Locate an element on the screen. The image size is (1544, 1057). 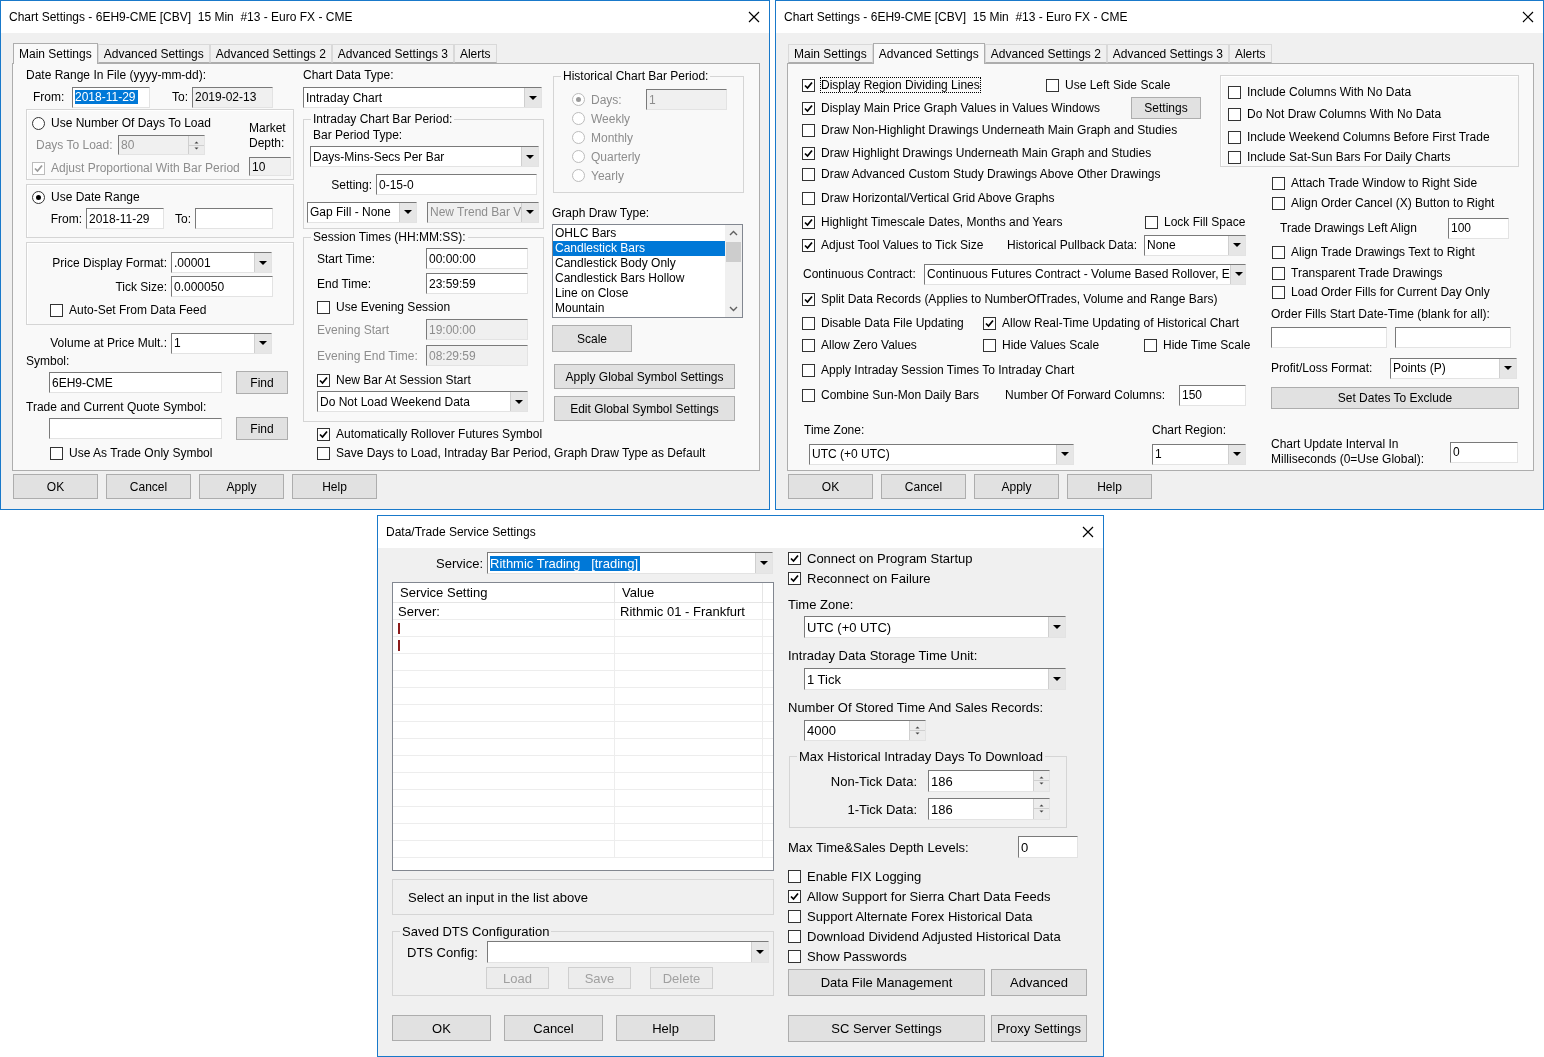
checkbox: Draw Highlight Drawings Underneath Main Graph and Studies is located at coordinates (977, 153).